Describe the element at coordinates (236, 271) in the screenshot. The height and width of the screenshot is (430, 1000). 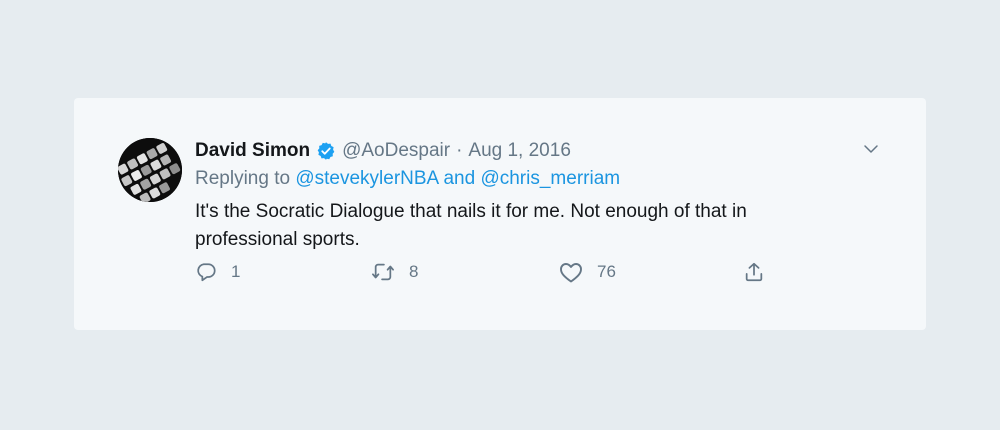
I see `reply-count: 1` at that location.